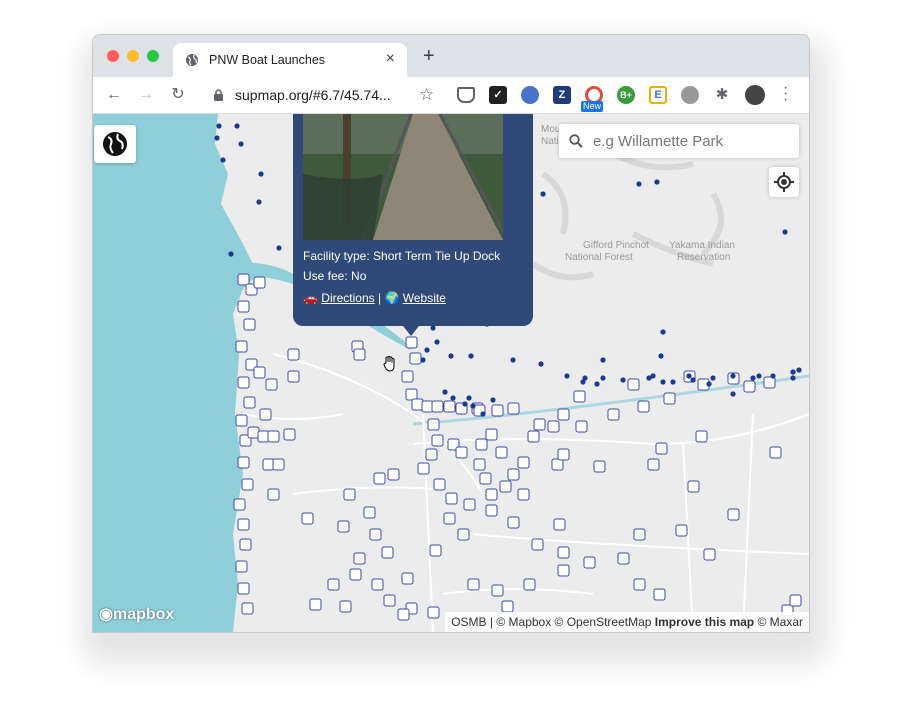 The image size is (902, 702). I want to click on directions-link: Directions, so click(347, 298).